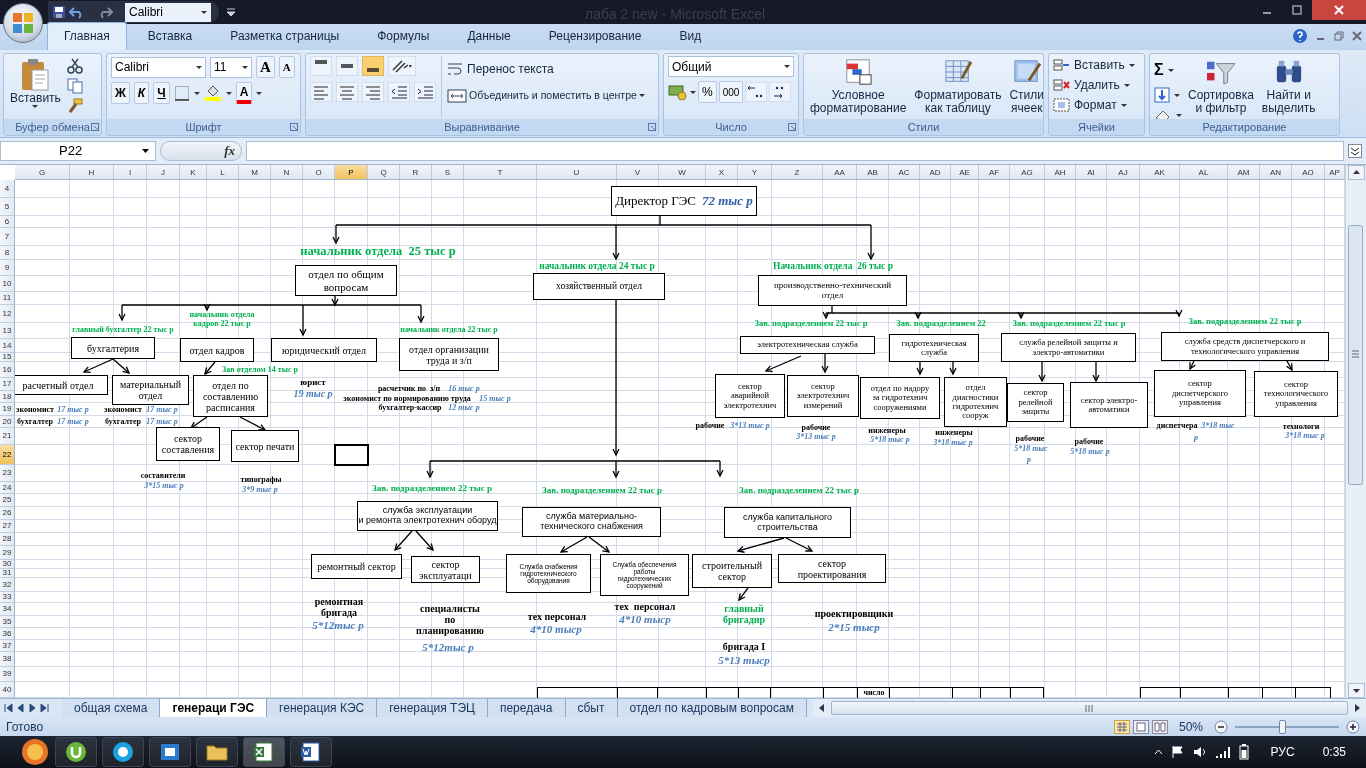 This screenshot has height=768, width=1366. What do you see at coordinates (214, 708) in the screenshot?
I see `sheet-tab: генераци ГЭС` at bounding box center [214, 708].